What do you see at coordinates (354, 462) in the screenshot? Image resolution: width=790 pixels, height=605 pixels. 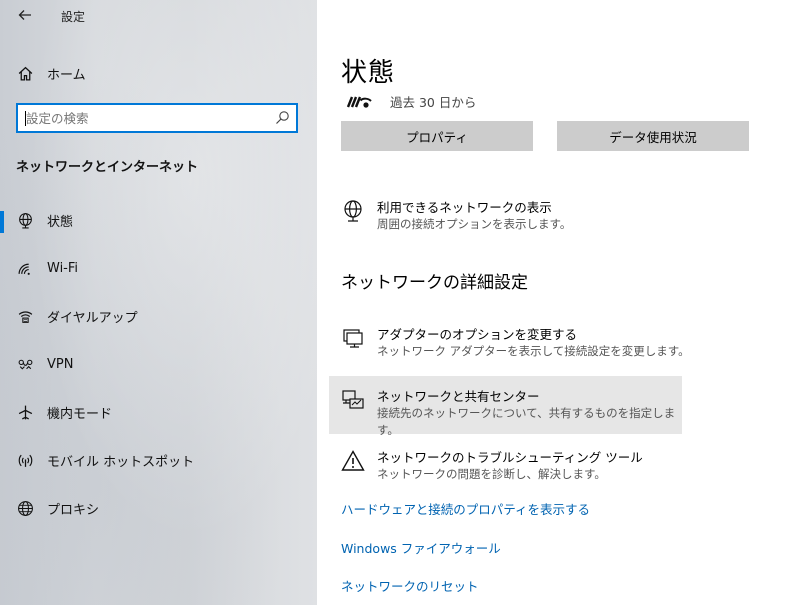 I see `warning-icon` at bounding box center [354, 462].